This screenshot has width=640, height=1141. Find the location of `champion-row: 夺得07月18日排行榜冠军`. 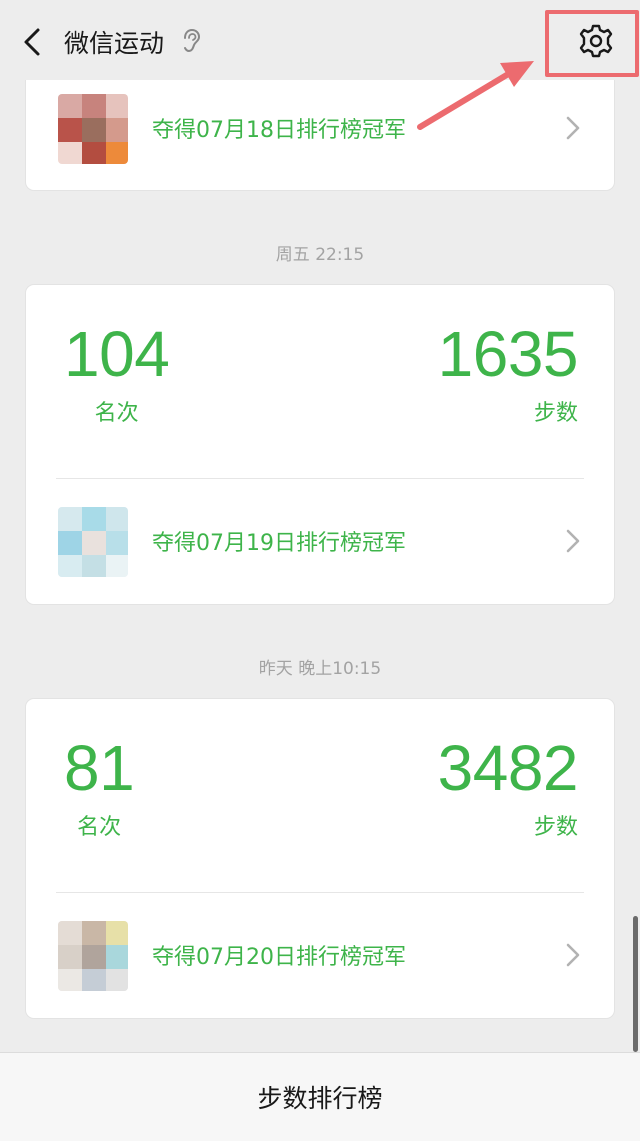

champion-row: 夺得07月18日排行榜冠军 is located at coordinates (320, 128).